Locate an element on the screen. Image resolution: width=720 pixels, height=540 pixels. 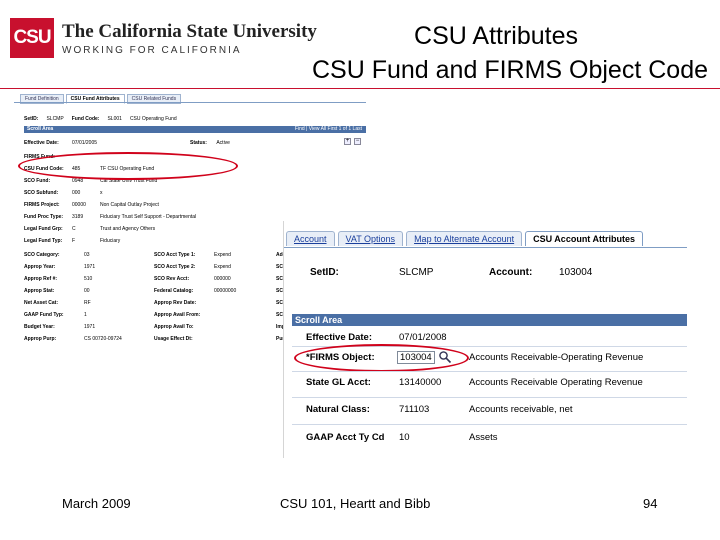
field-row: SCO Rev Acct: 000000 is located at coordinates (192, 279).